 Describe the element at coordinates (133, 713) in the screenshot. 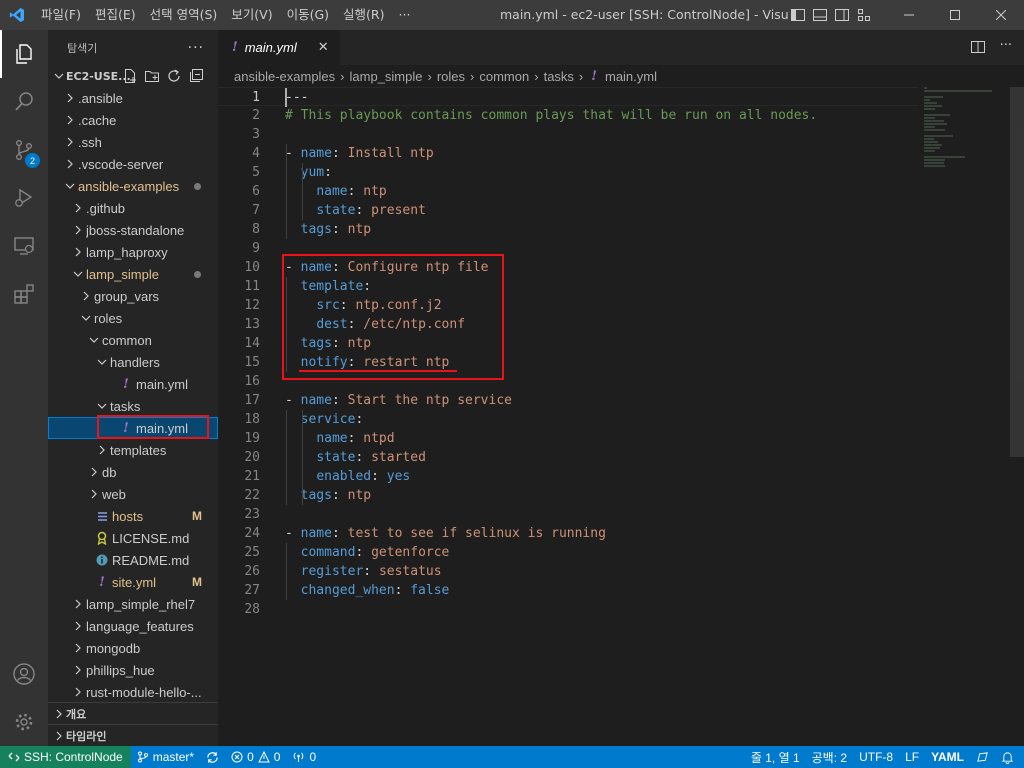

I see `outline-section: 개요` at that location.